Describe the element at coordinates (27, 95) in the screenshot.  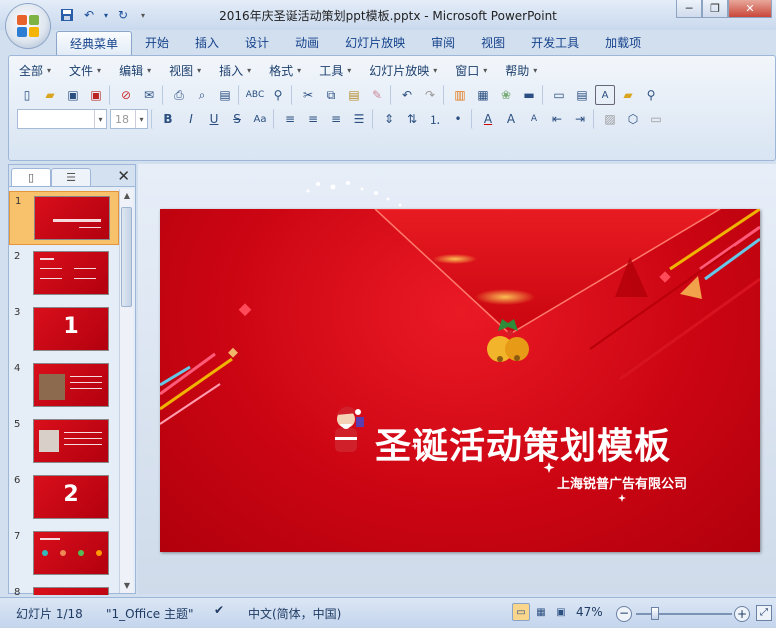
I see `new-icon: ▯` at that location.